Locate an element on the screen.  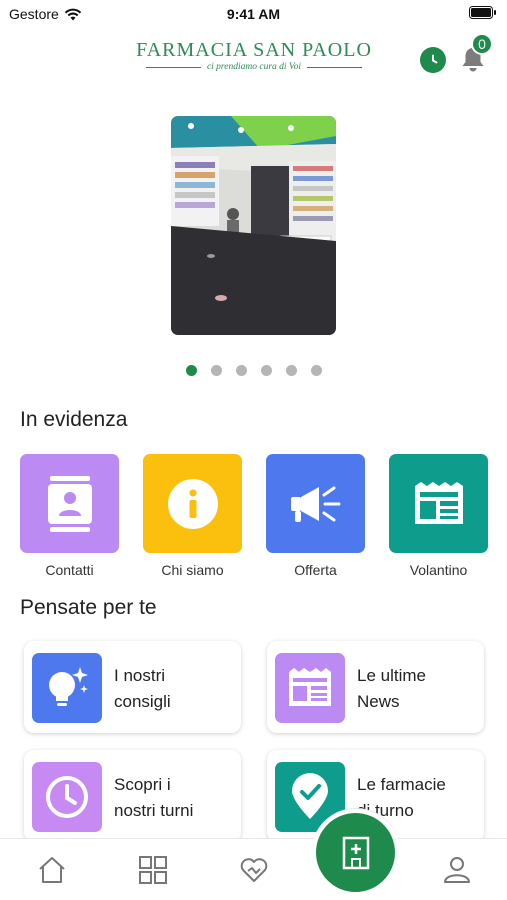
store-photo-carousel is located at coordinates (253, 225).